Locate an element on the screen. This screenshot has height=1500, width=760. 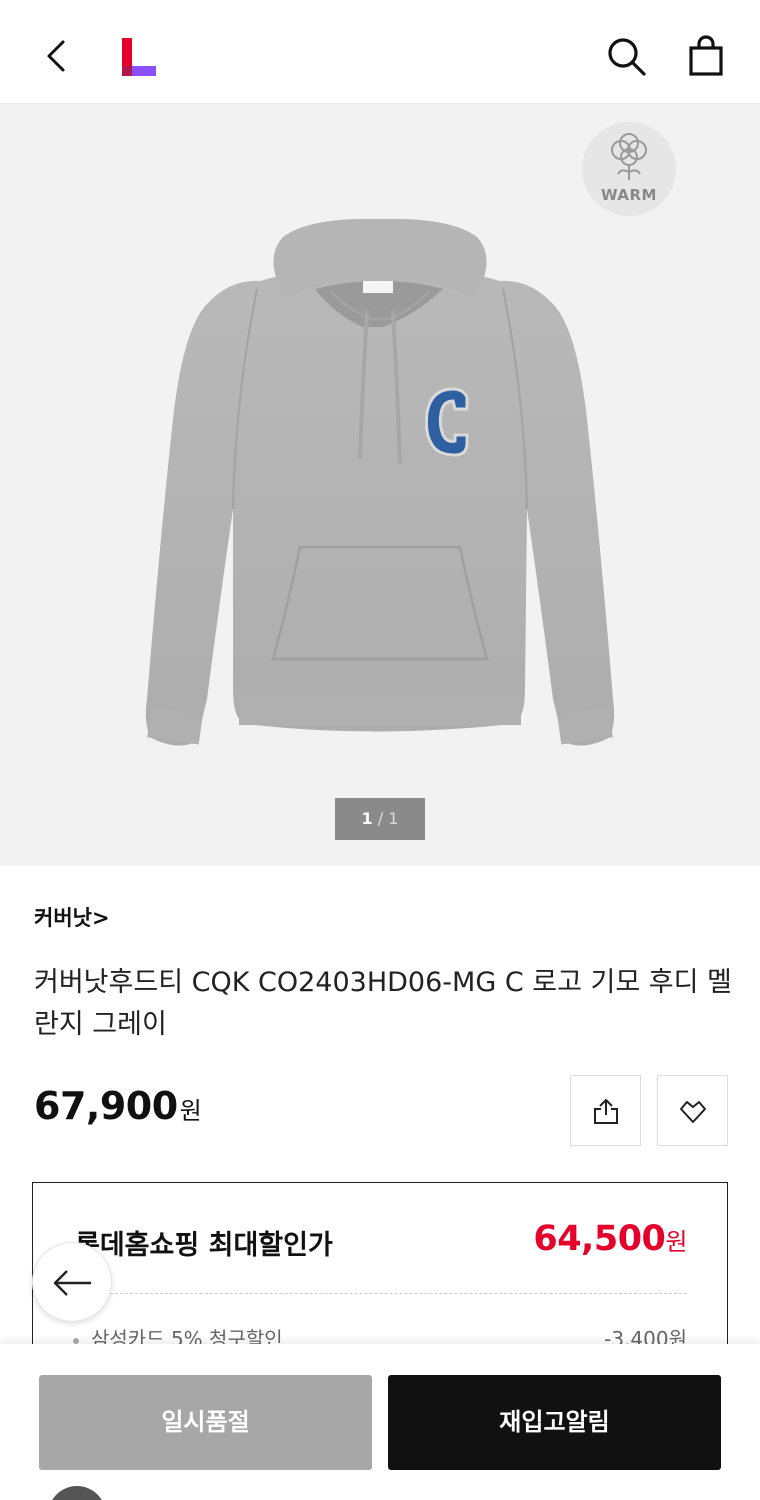
product-price: 67,900원 is located at coordinates (118, 1106).